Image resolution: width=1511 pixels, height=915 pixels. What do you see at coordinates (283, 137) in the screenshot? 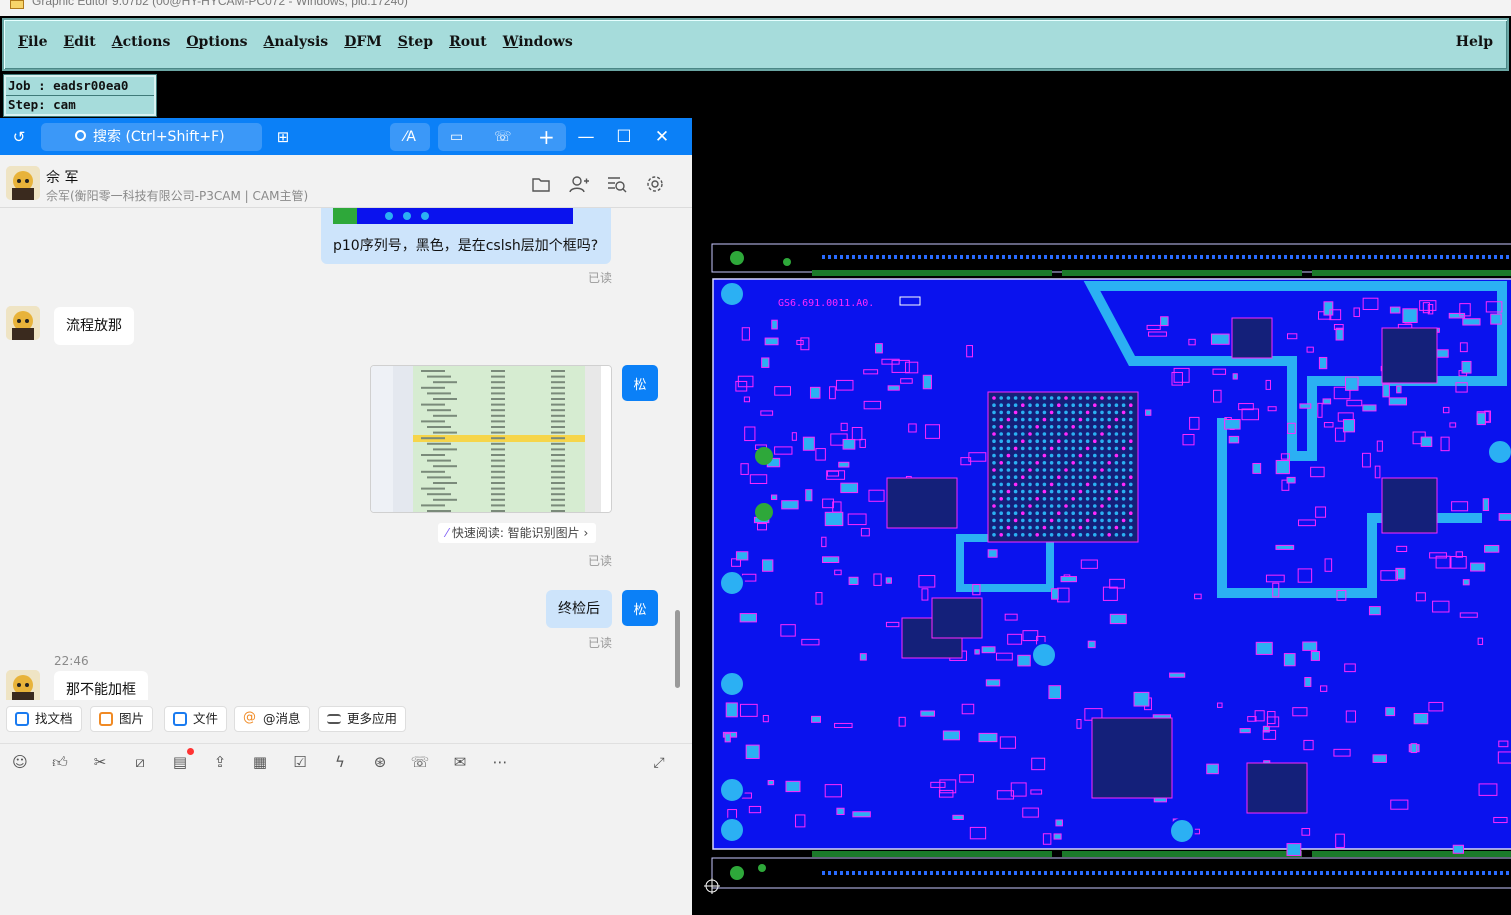
I see `apps-grid-icon: ⊞` at bounding box center [283, 137].